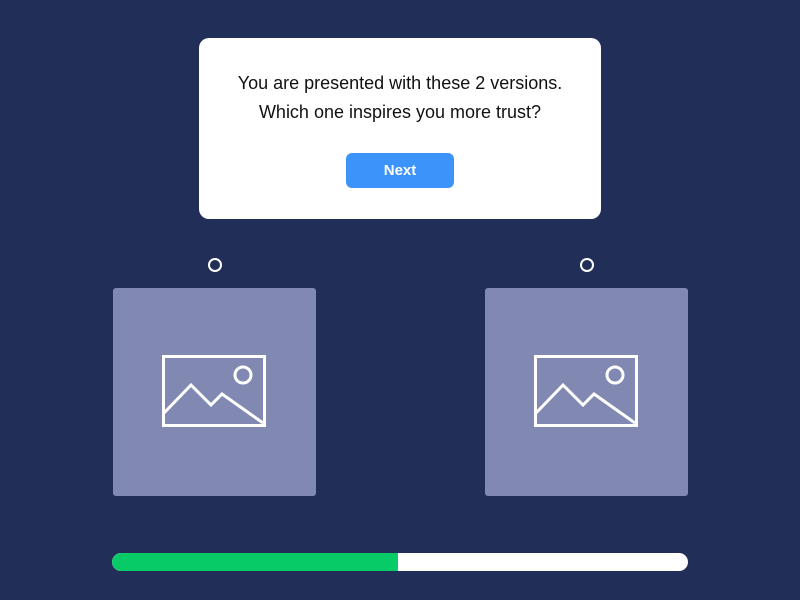 This screenshot has width=800, height=600. I want to click on option-b, so click(586, 377).